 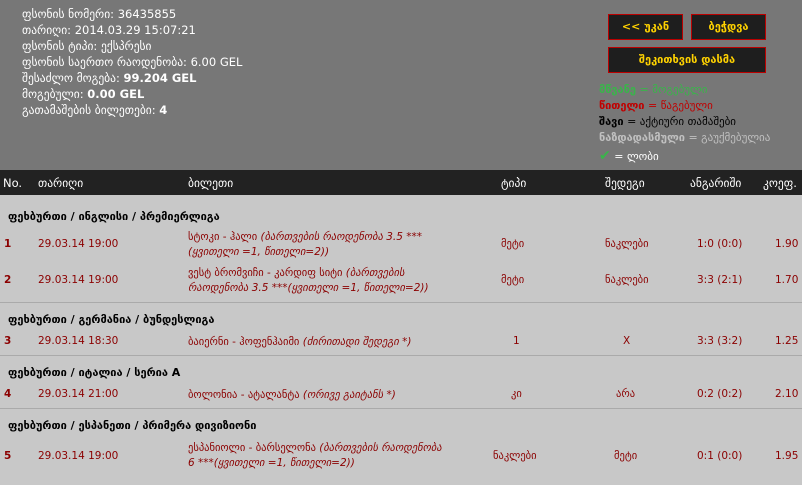 I want to click on col-outcome: შედეგი, so click(x=625, y=183).